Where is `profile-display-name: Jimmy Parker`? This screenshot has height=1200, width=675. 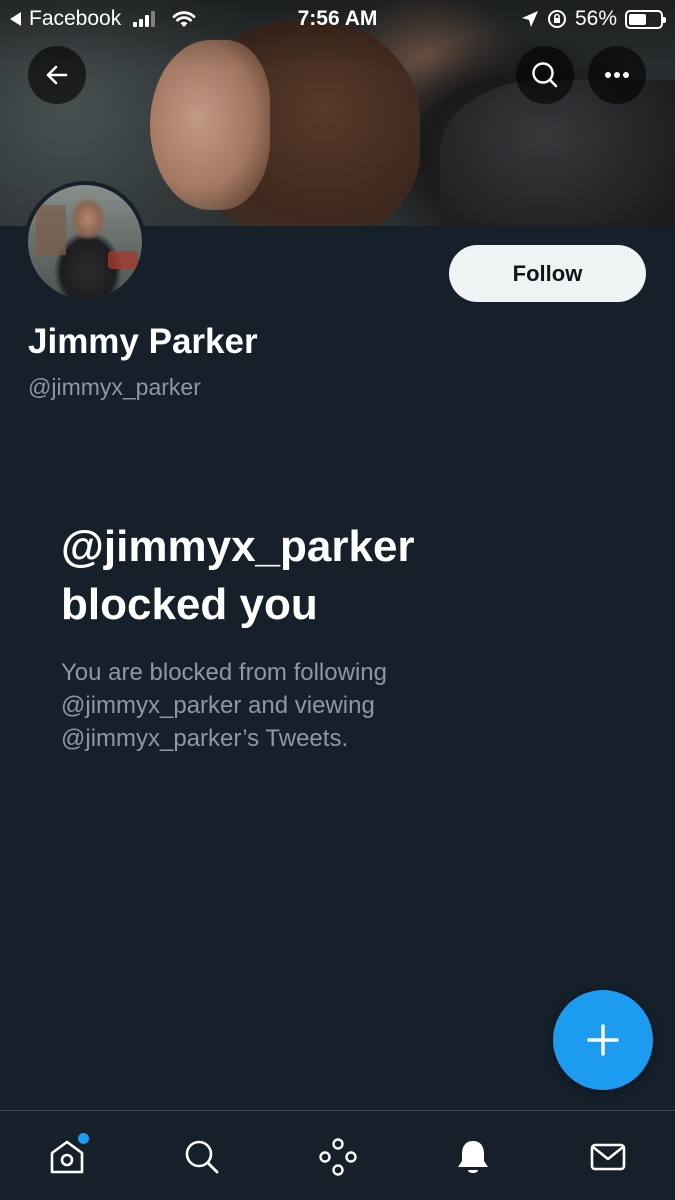
profile-display-name: Jimmy Parker is located at coordinates (143, 341).